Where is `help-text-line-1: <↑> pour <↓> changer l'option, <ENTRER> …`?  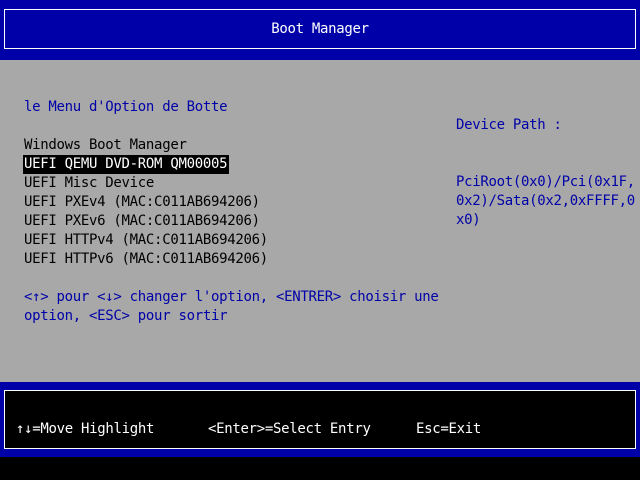
help-text-line-1: <↑> pour <↓> changer l'option, <ENTRER> … is located at coordinates (231, 297).